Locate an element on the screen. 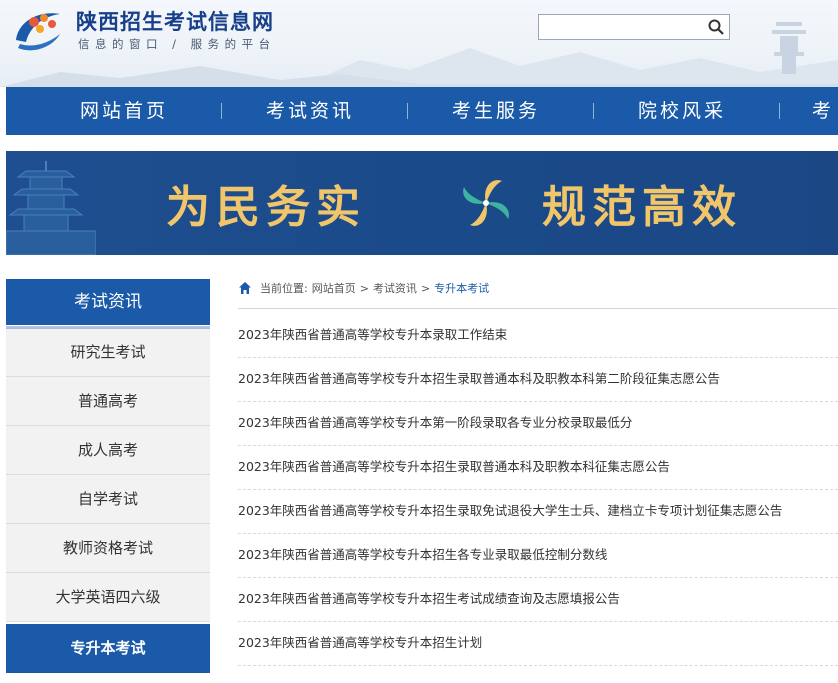  nav-item-truncated: 考 is located at coordinates (825, 111).